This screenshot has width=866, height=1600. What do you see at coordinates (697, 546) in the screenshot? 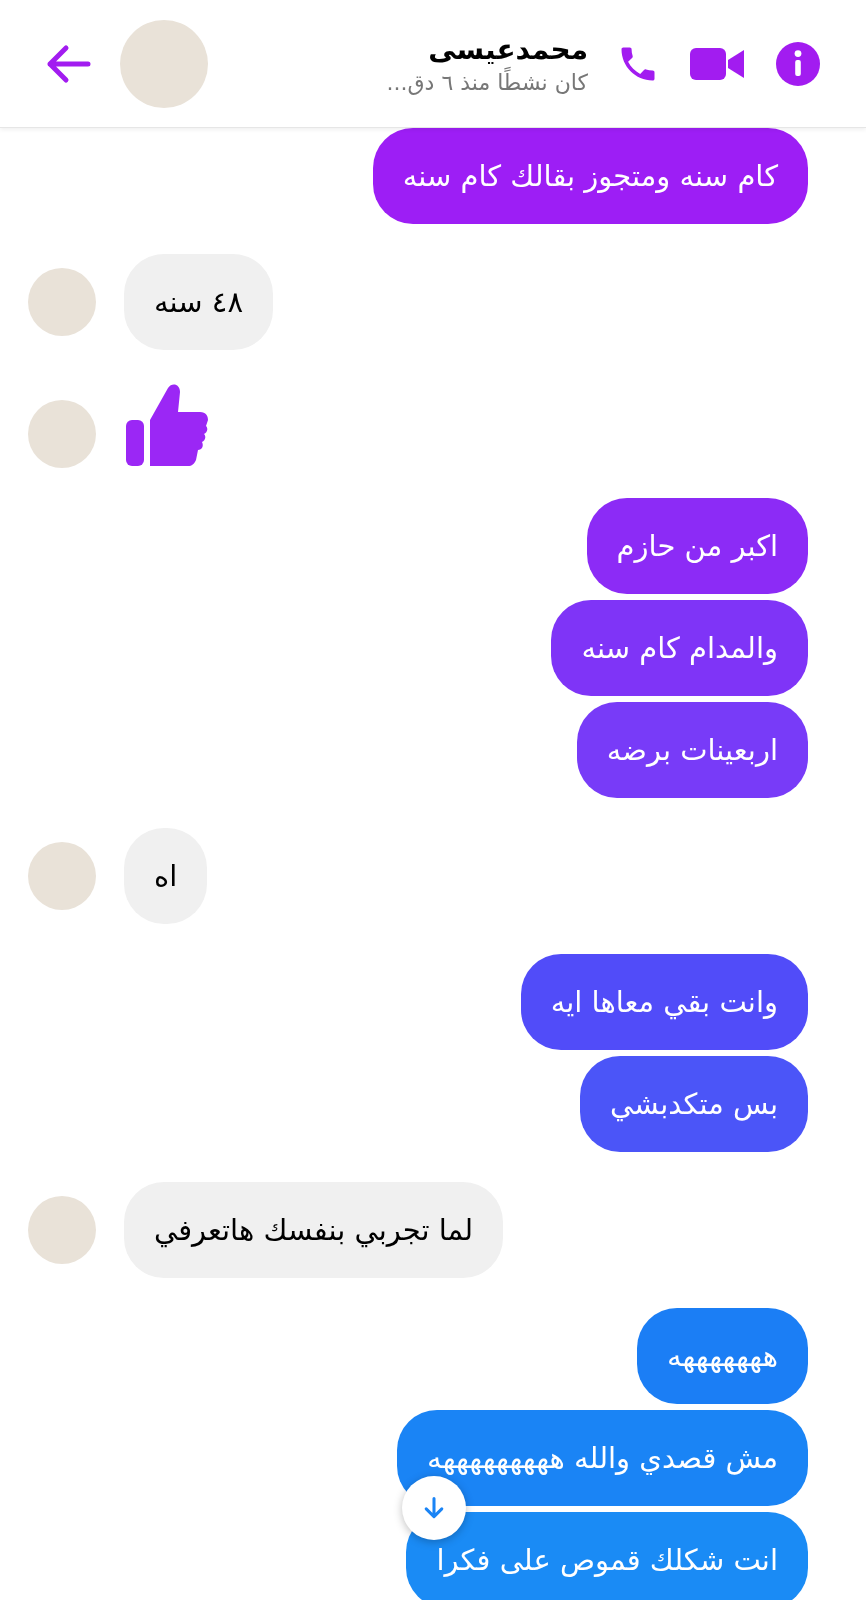
I see `sent-message: اكبر من حازم` at bounding box center [697, 546].